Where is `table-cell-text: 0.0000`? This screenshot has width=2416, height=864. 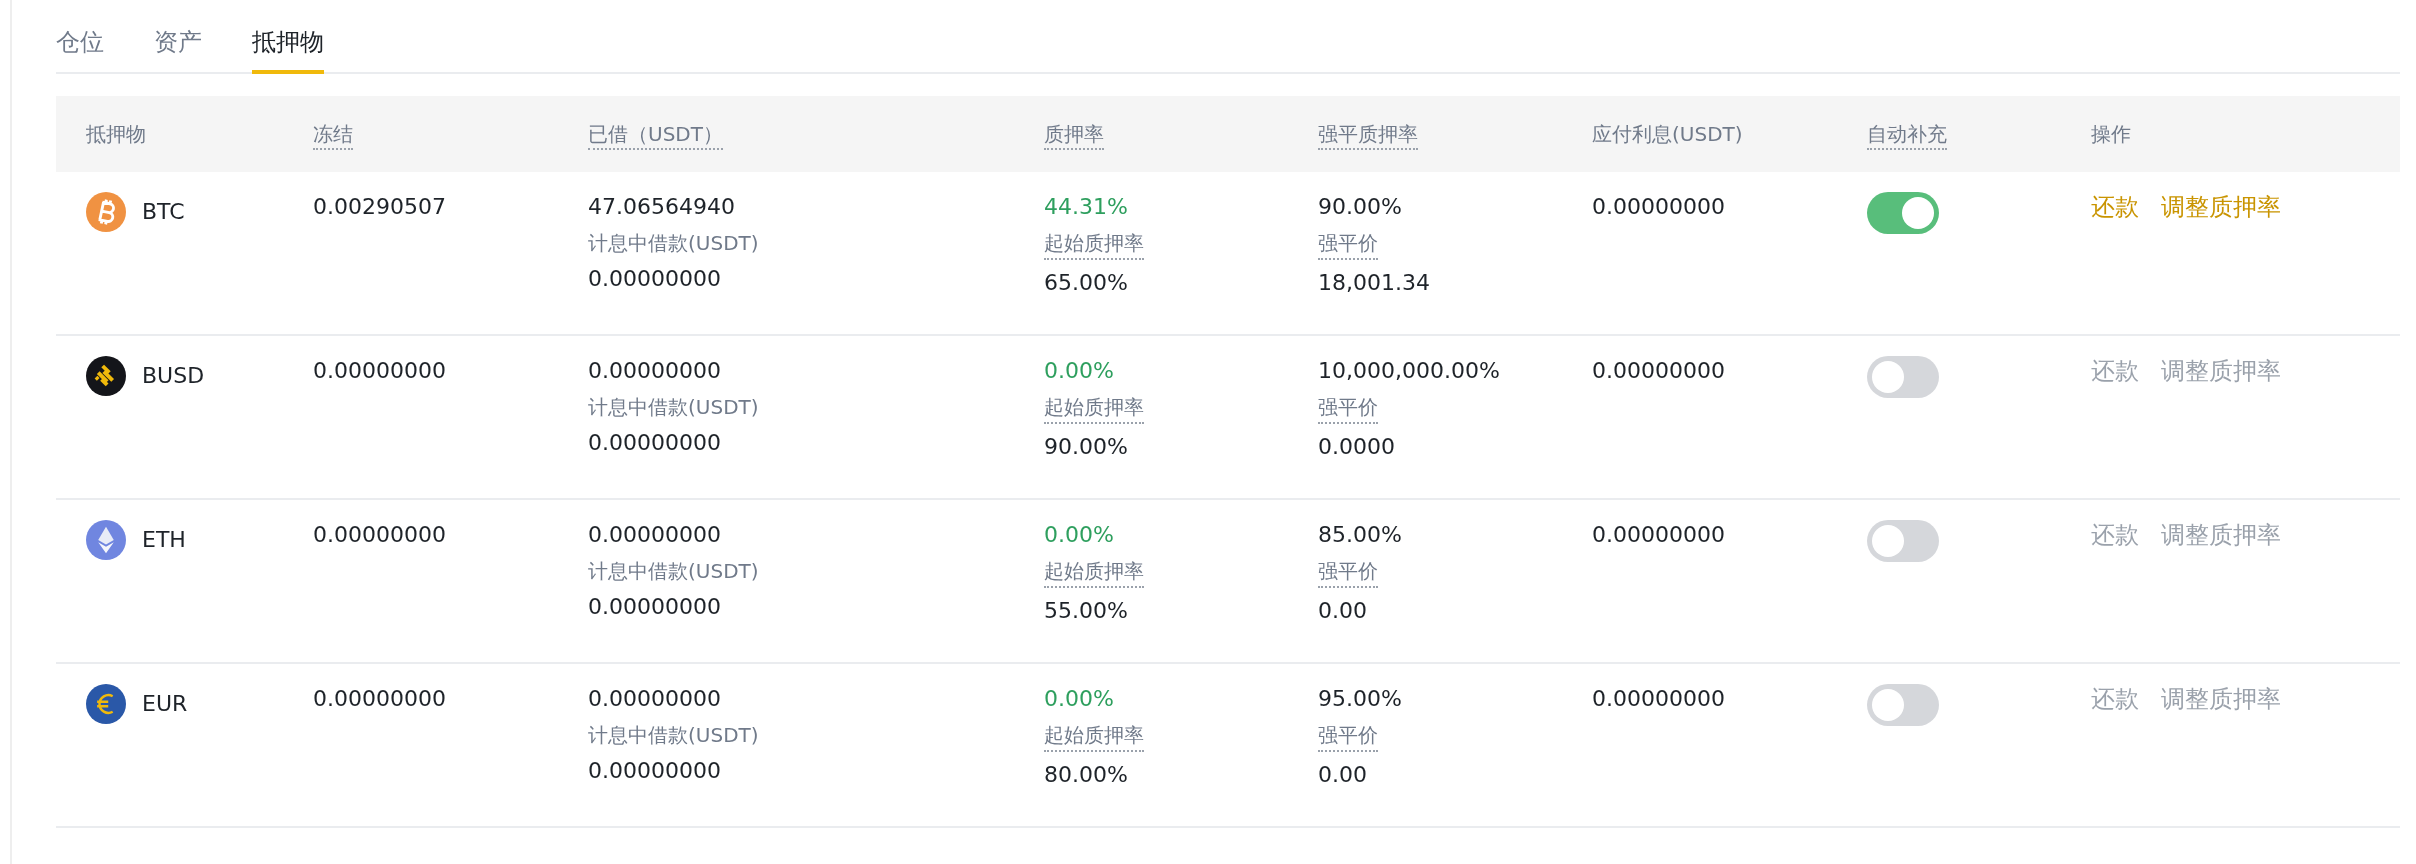
table-cell-text: 0.0000 is located at coordinates (1356, 447).